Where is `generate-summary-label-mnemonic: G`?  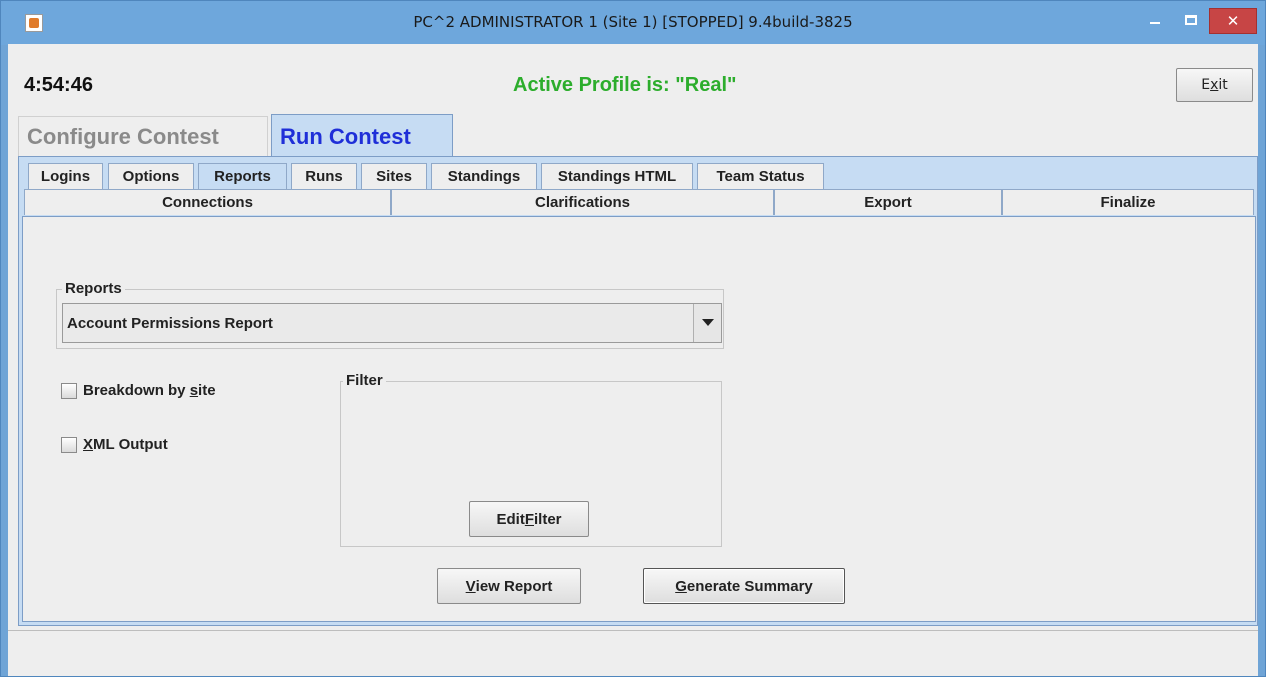
generate-summary-label-mnemonic: G is located at coordinates (681, 586).